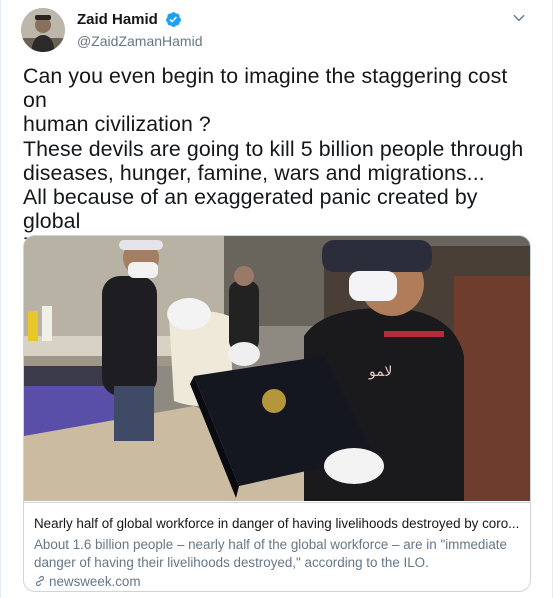  I want to click on avatar, so click(43, 30).